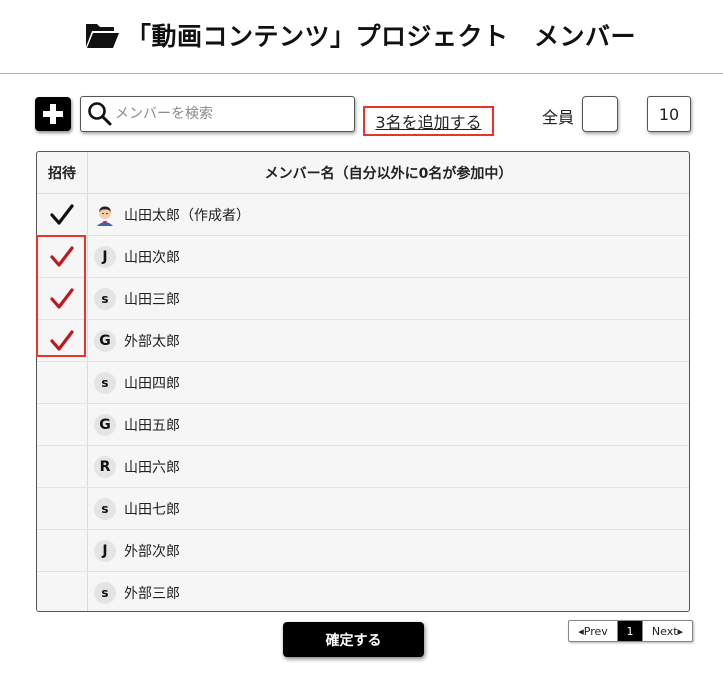 Image resolution: width=723 pixels, height=683 pixels. What do you see at coordinates (152, 593) in the screenshot?
I see `member-name: 外部三郎` at bounding box center [152, 593].